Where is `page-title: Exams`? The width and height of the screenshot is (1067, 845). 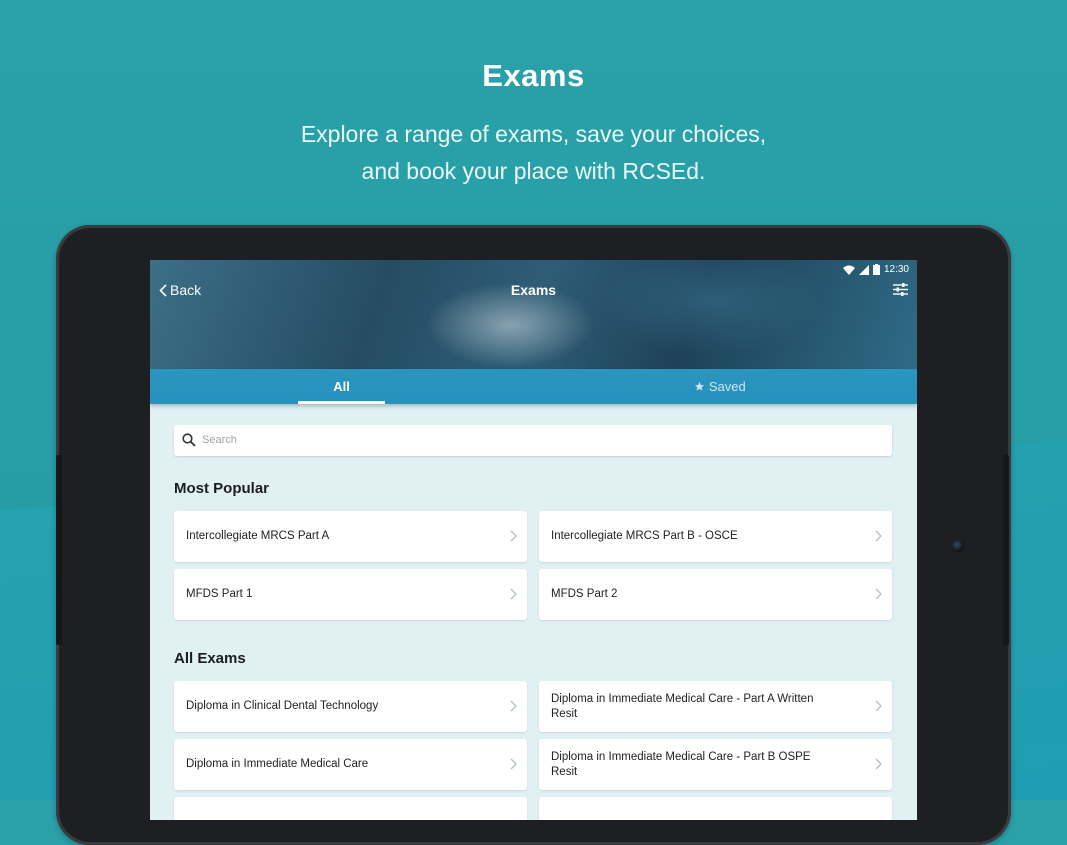
page-title: Exams is located at coordinates (533, 290).